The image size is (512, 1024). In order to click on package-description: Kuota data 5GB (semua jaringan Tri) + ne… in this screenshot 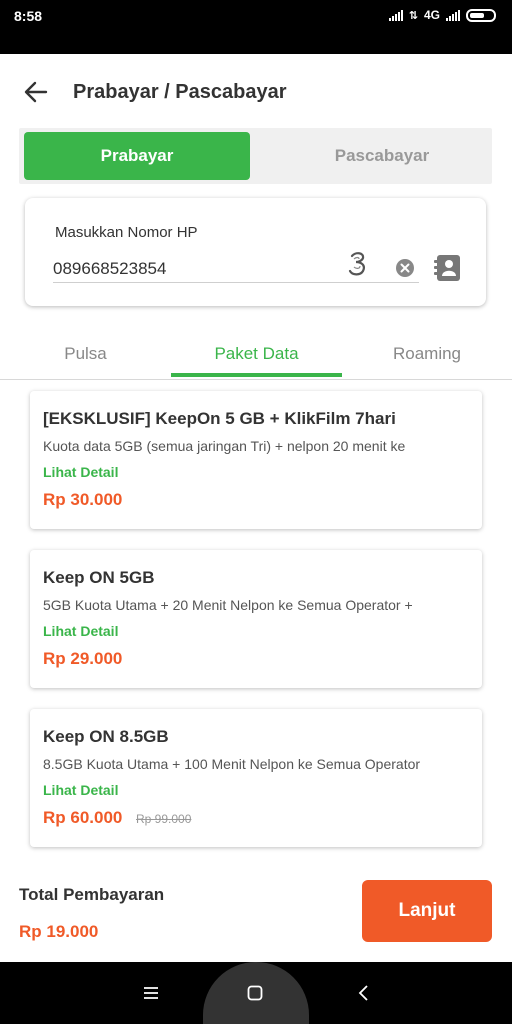, I will do `click(224, 446)`.